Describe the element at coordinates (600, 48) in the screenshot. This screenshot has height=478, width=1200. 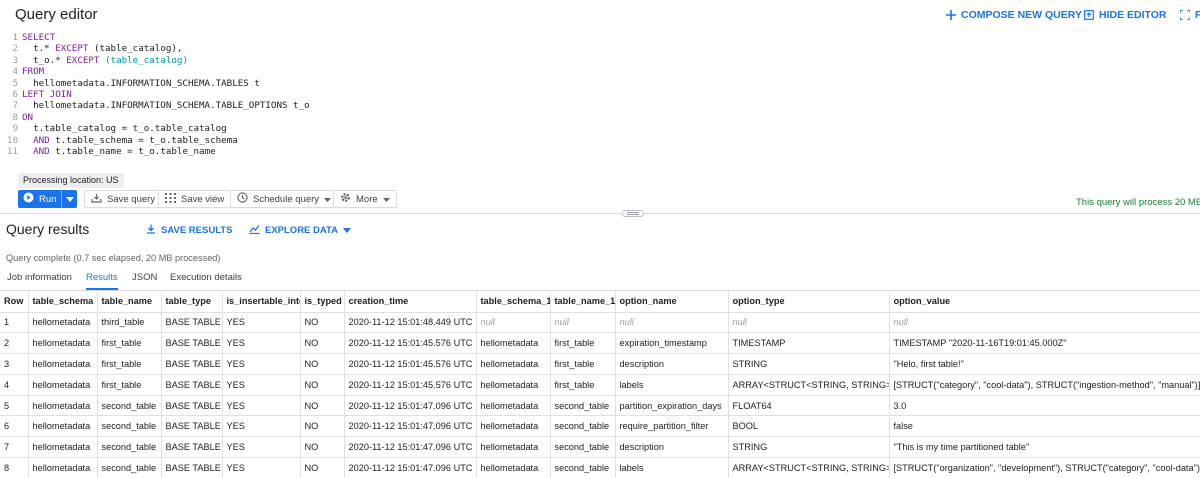
I see `code-line: 2 t.* EXCEPT (table_catalog),` at that location.